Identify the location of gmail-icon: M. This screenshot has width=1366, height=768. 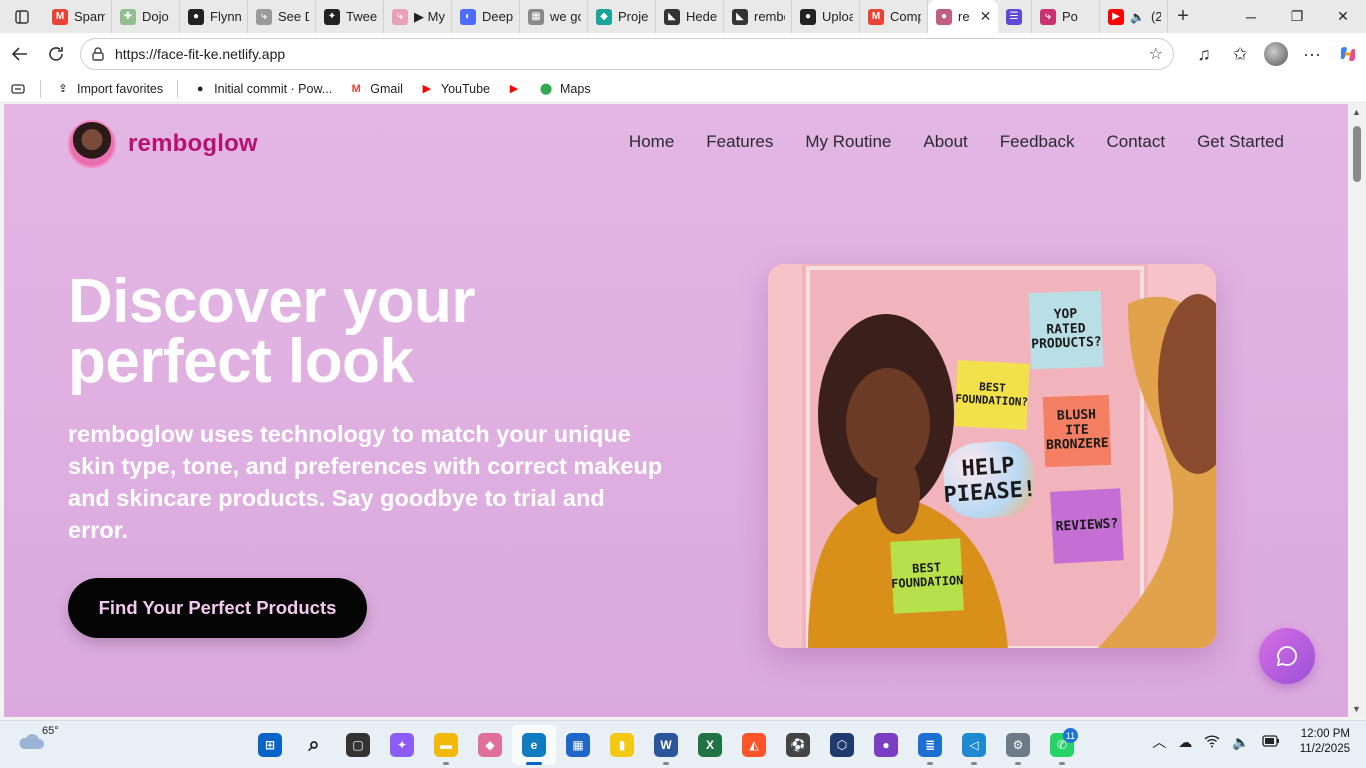
(356, 88).